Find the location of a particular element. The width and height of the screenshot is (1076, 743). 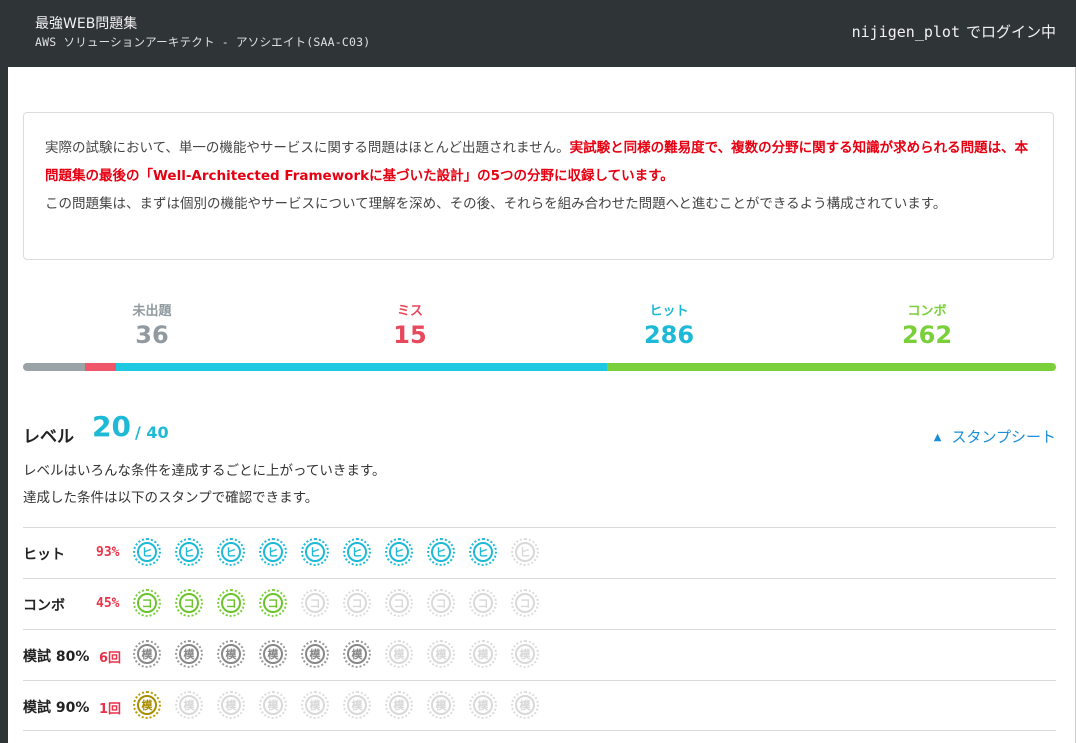

stat-label: コンボ is located at coordinates (927, 311).